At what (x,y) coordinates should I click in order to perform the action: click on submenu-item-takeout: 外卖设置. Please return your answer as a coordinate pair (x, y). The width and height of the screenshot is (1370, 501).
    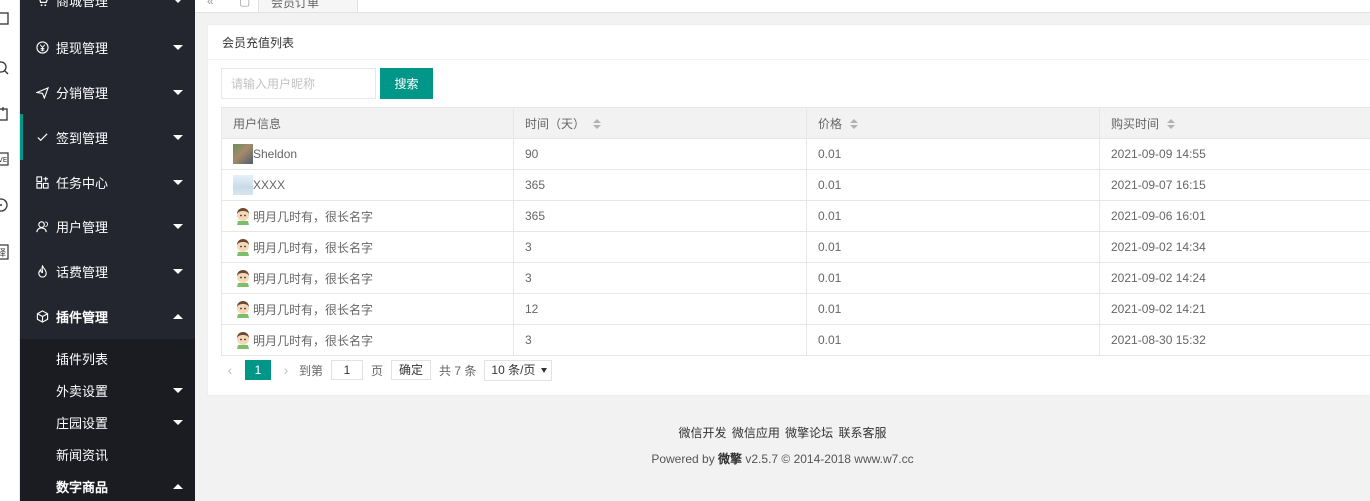
    Looking at the image, I should click on (107, 390).